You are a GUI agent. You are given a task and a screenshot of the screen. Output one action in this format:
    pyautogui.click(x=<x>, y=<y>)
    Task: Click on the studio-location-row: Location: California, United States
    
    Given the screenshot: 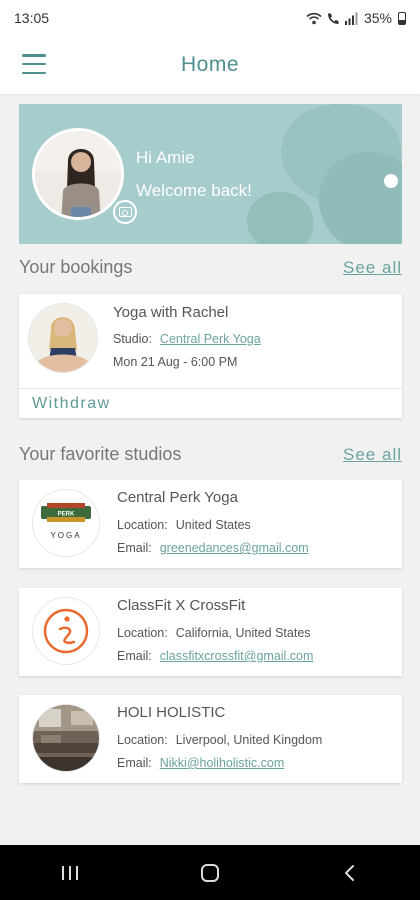 What is the action you would take?
    pyautogui.click(x=214, y=633)
    